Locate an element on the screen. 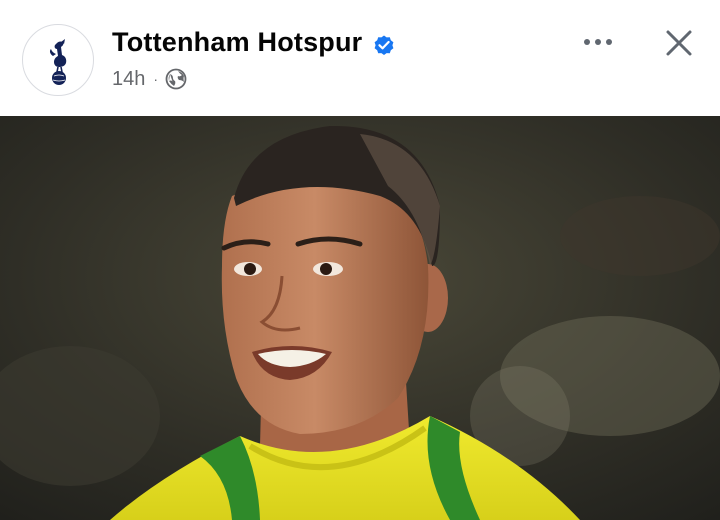 The image size is (720, 520). more-options-button is located at coordinates (598, 42).